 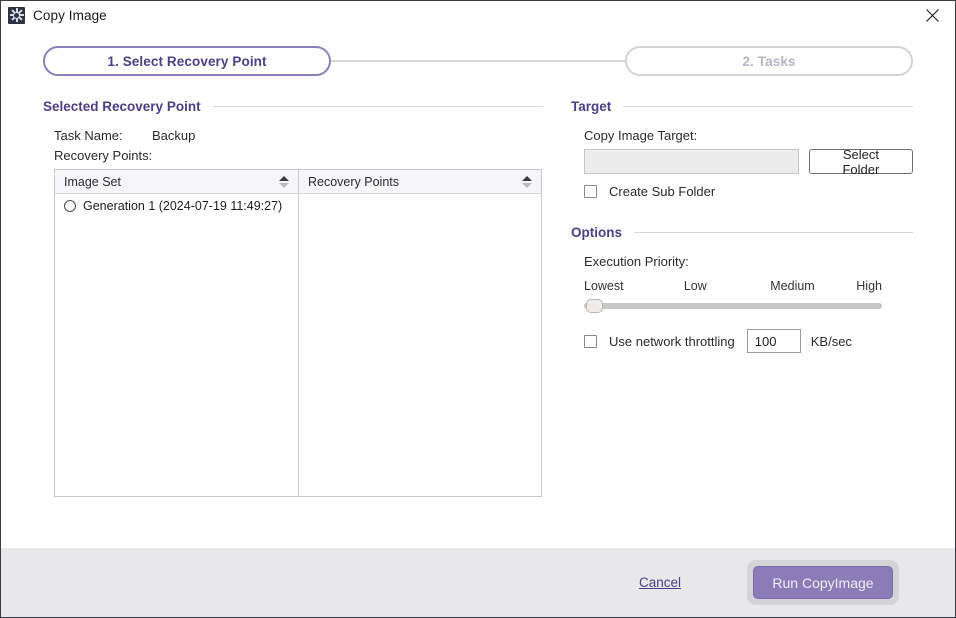 What do you see at coordinates (183, 205) in the screenshot?
I see `row-label: Generation 1 (2024-07-19 11:49:27)` at bounding box center [183, 205].